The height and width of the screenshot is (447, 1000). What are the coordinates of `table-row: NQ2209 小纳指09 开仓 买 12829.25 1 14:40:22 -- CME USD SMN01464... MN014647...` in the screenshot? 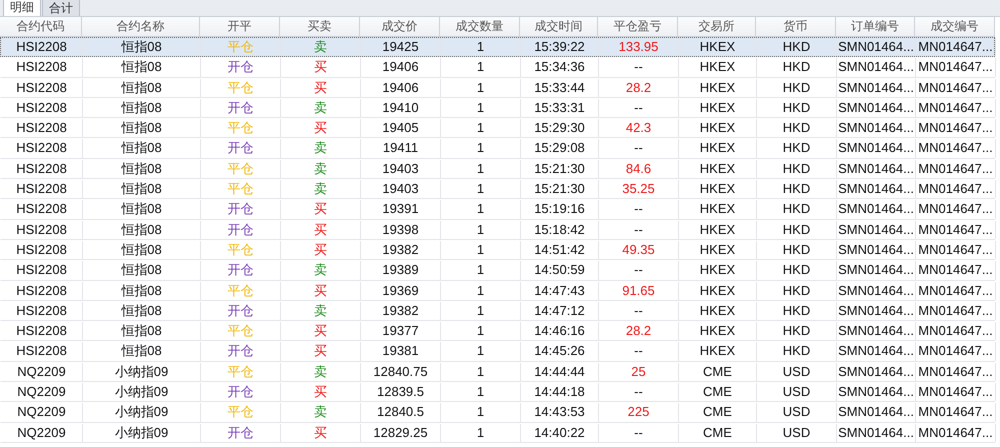 It's located at (497, 432).